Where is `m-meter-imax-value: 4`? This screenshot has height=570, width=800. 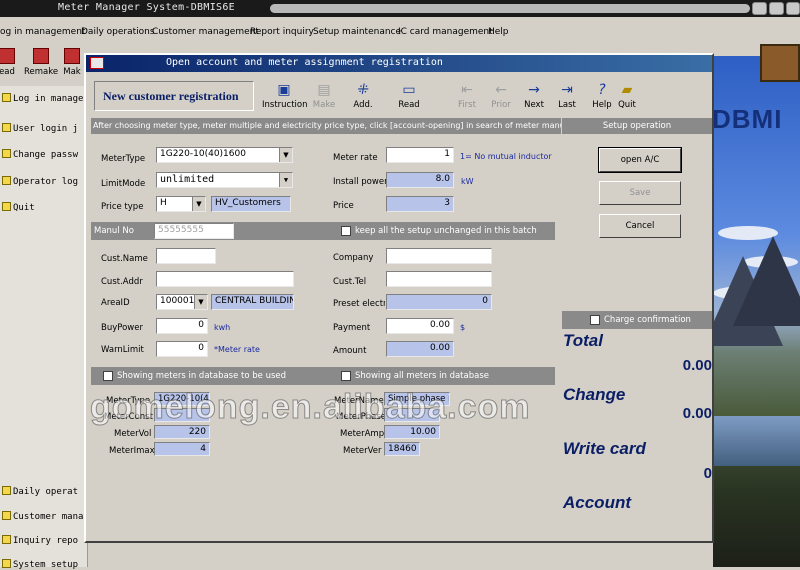 m-meter-imax-value: 4 is located at coordinates (182, 449).